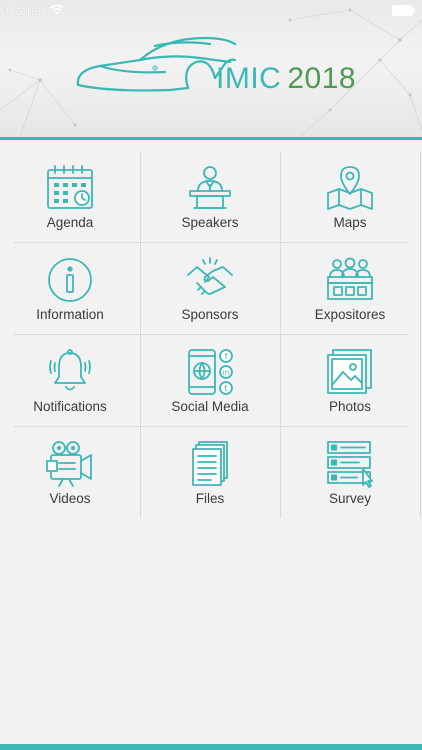 The height and width of the screenshot is (750, 422). Describe the element at coordinates (156, 64) in the screenshot. I see `car-logo-icon` at that location.